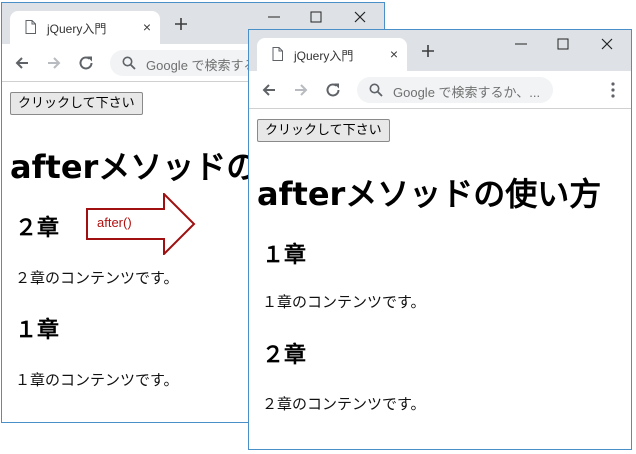 This screenshot has height=454, width=636. I want to click on menu-dots-icon, so click(613, 90).